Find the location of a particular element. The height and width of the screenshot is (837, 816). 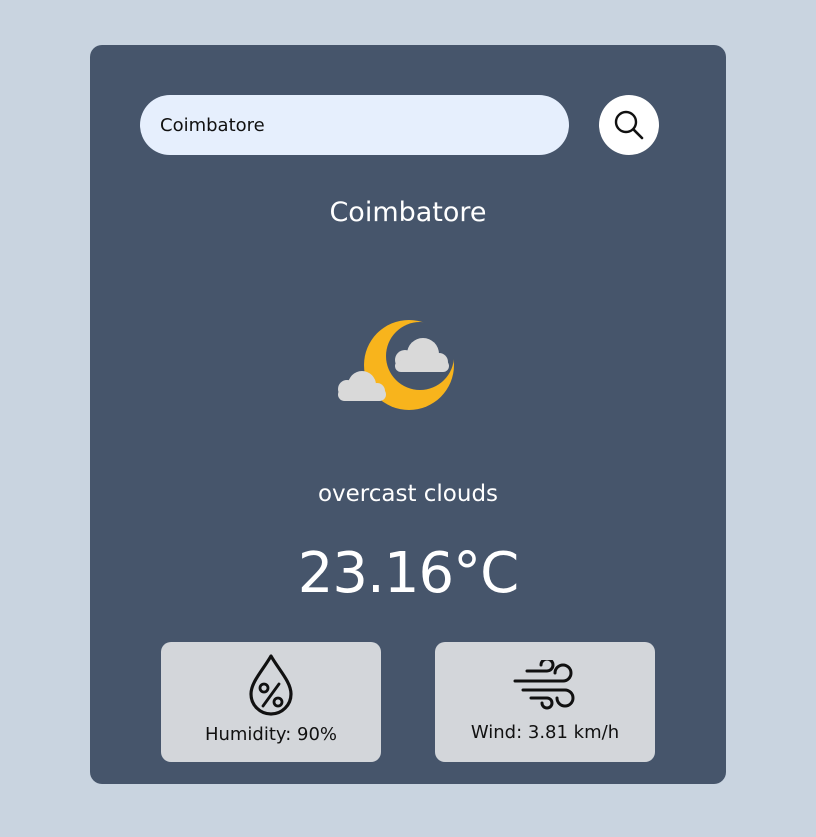

search-button is located at coordinates (629, 125).